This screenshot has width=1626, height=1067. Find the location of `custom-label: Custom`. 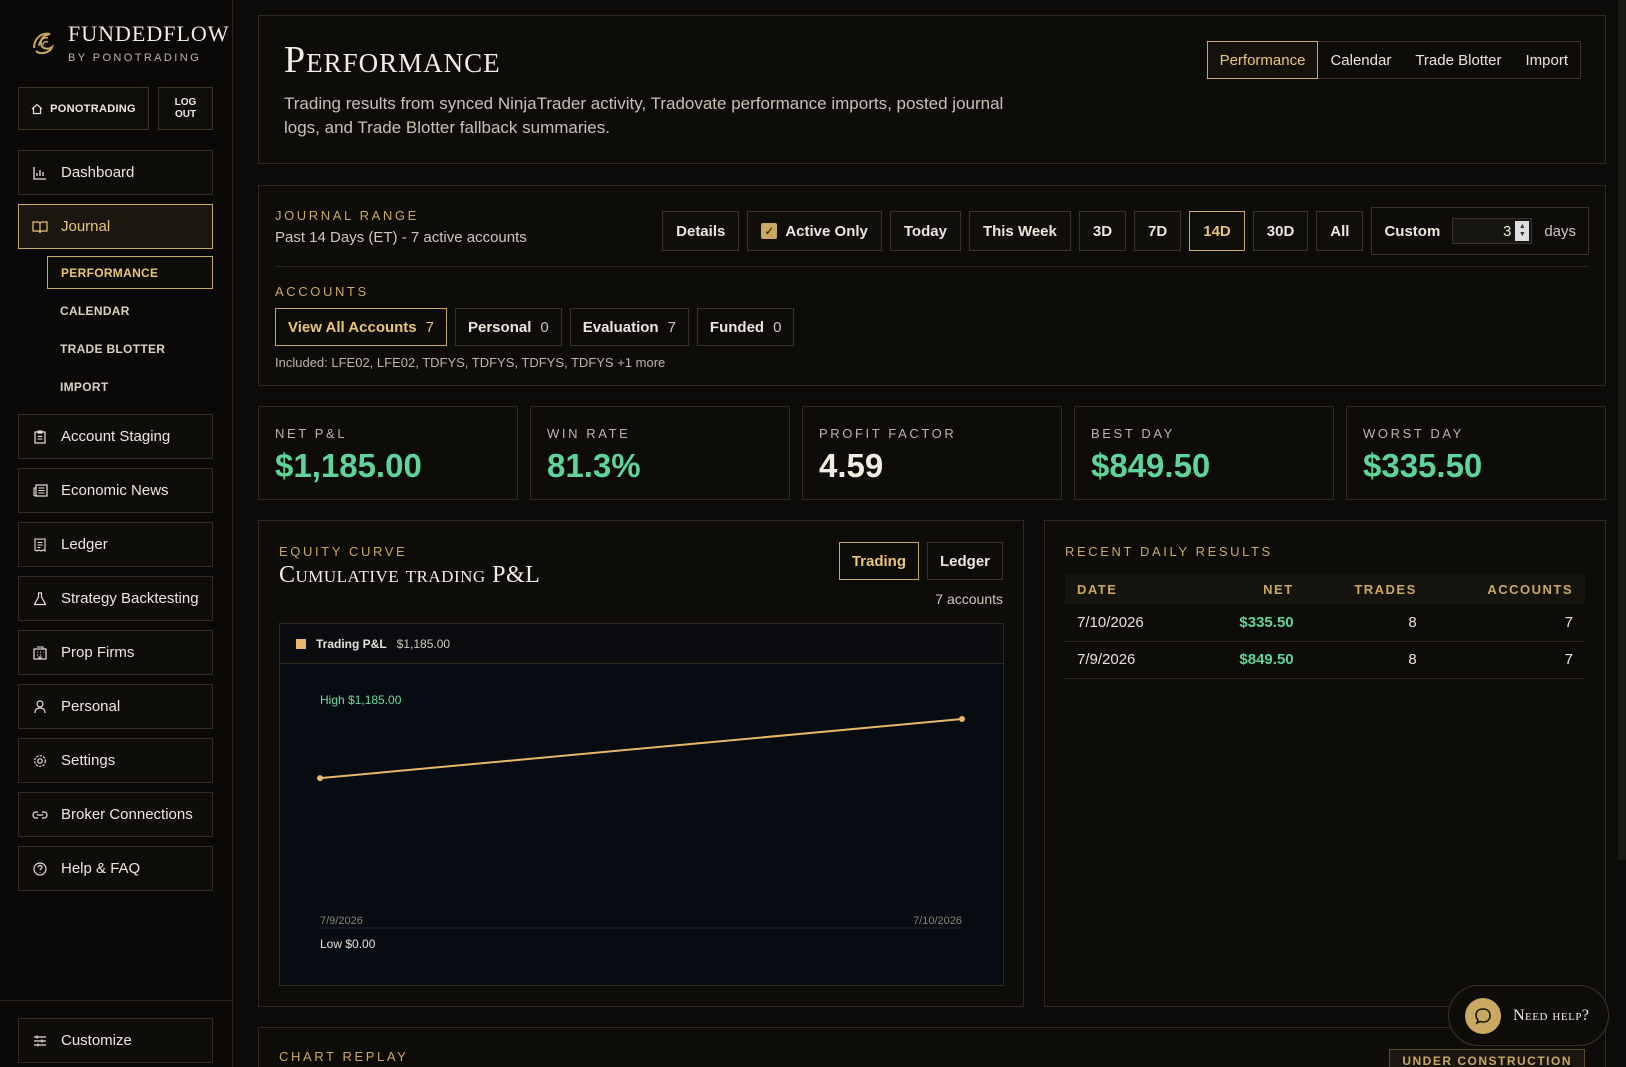

custom-label: Custom is located at coordinates (1412, 231).